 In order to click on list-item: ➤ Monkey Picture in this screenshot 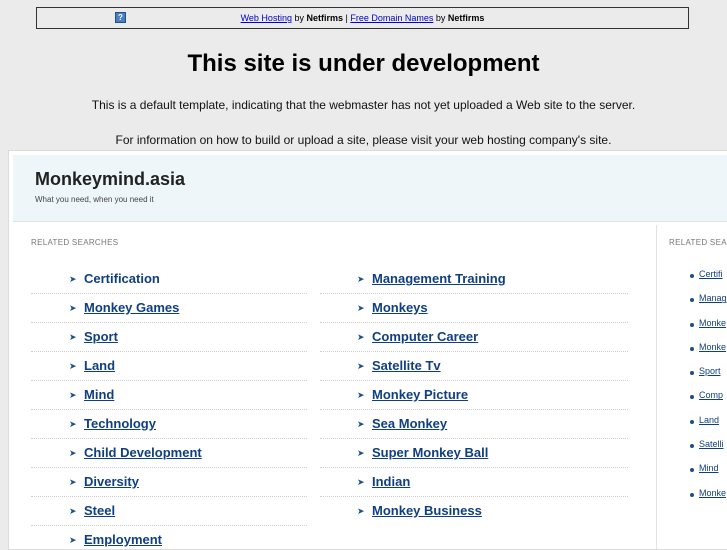, I will do `click(474, 395)`.